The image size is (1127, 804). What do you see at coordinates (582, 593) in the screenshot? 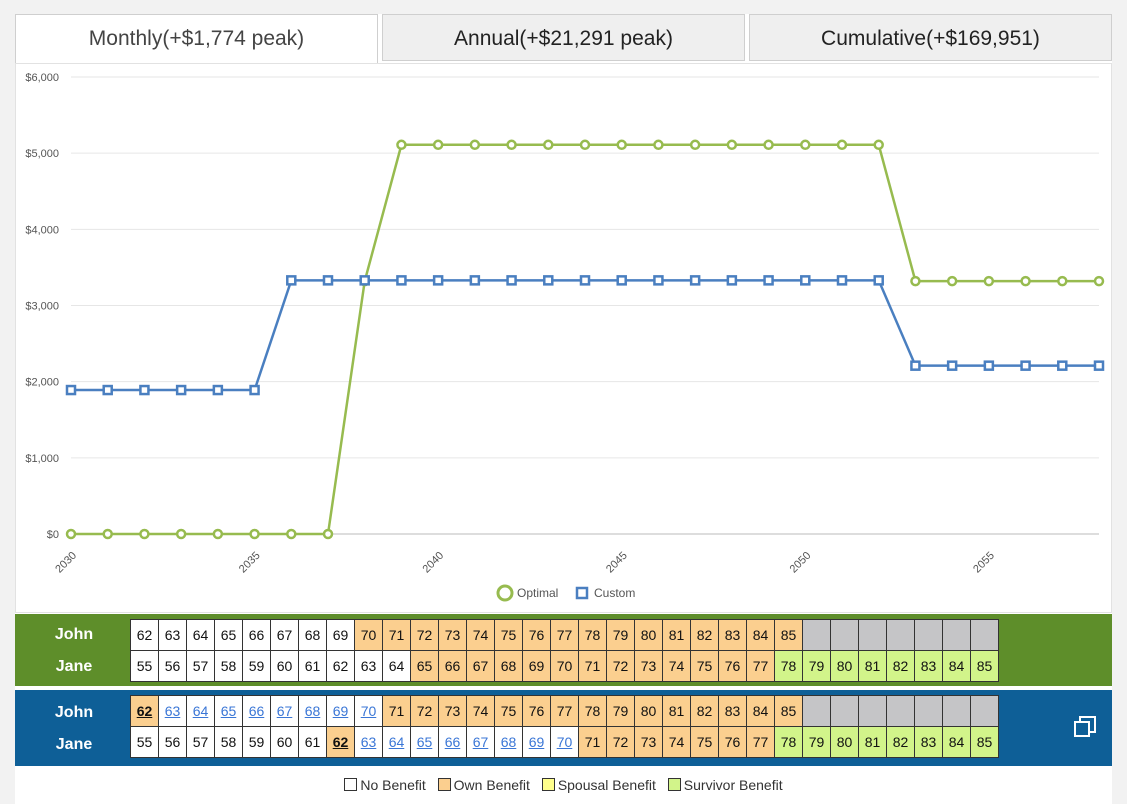
I see `legend-marker-custom` at bounding box center [582, 593].